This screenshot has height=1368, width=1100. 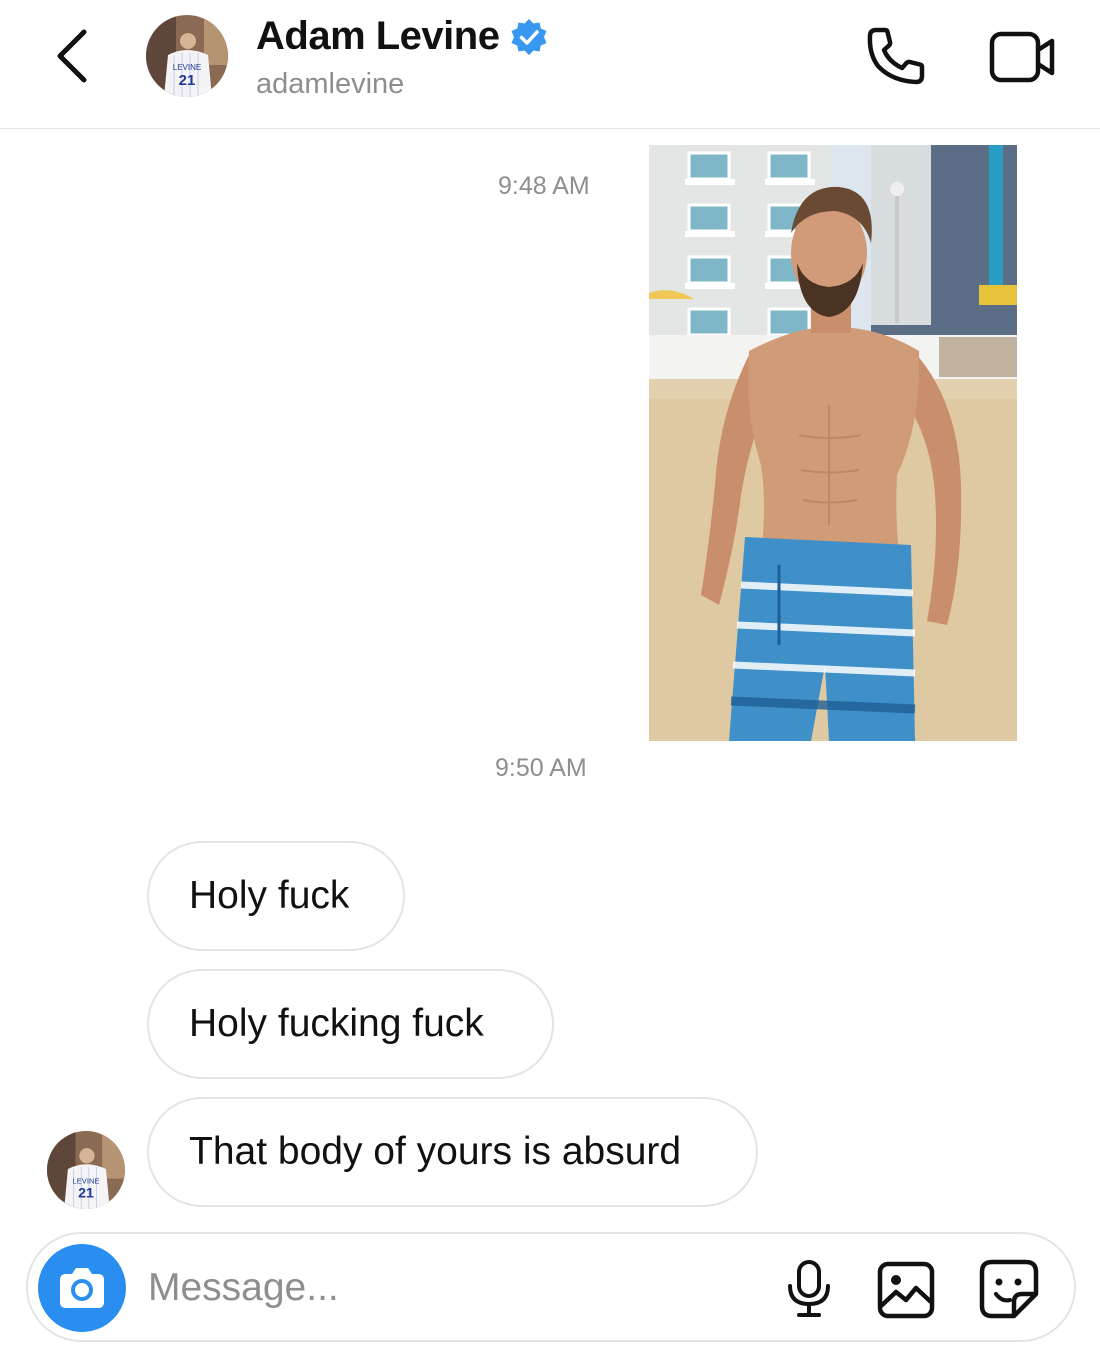 I want to click on microphone-icon, so click(x=809, y=1288).